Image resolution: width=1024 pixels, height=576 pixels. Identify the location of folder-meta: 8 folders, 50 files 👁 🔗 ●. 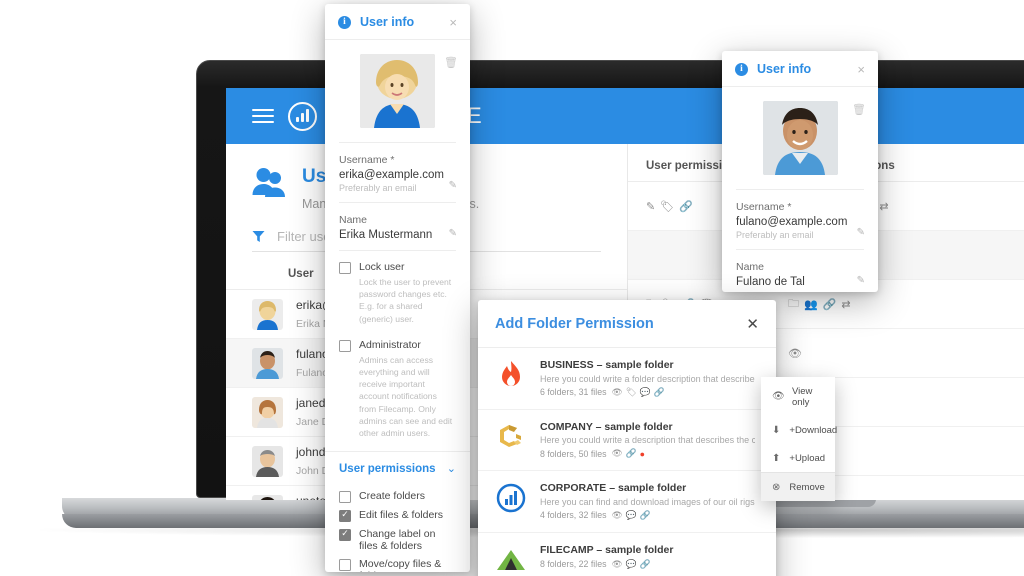
(592, 453).